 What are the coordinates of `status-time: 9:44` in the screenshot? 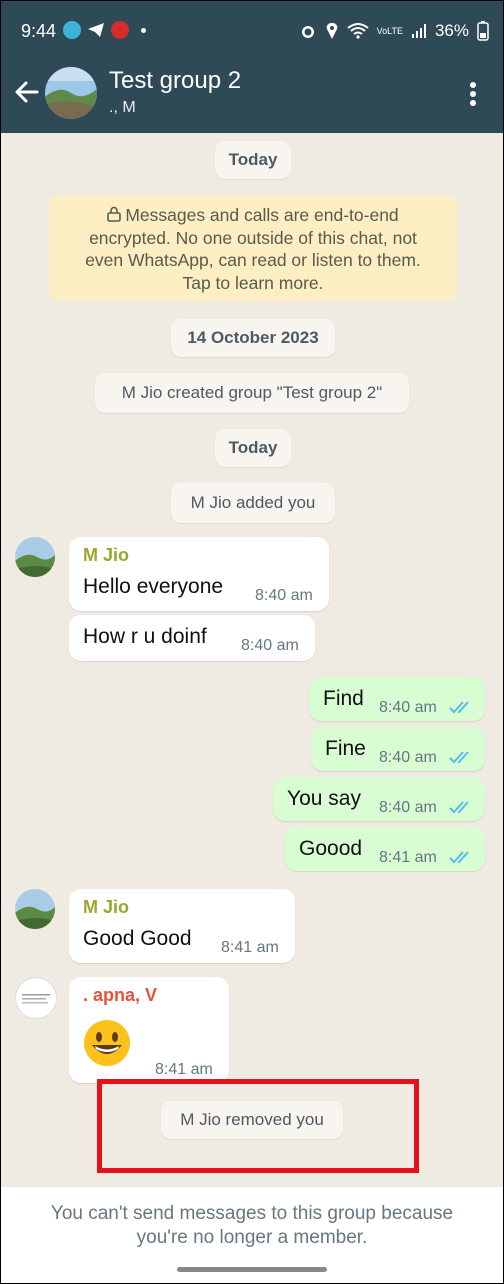 It's located at (39, 31).